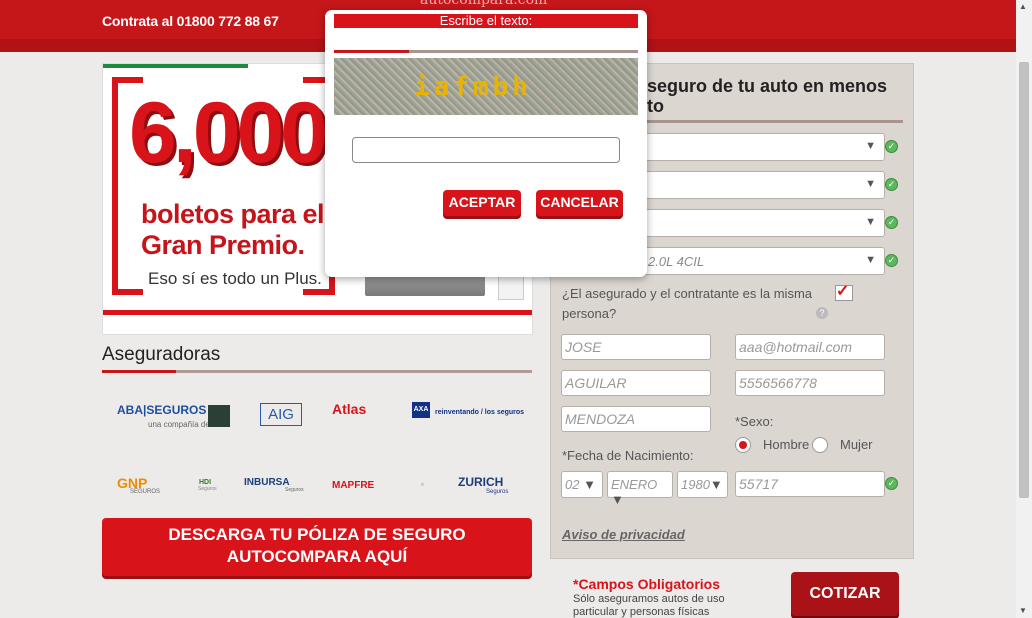 The height and width of the screenshot is (618, 1032). What do you see at coordinates (317, 371) in the screenshot?
I see `insurers-rule` at bounding box center [317, 371].